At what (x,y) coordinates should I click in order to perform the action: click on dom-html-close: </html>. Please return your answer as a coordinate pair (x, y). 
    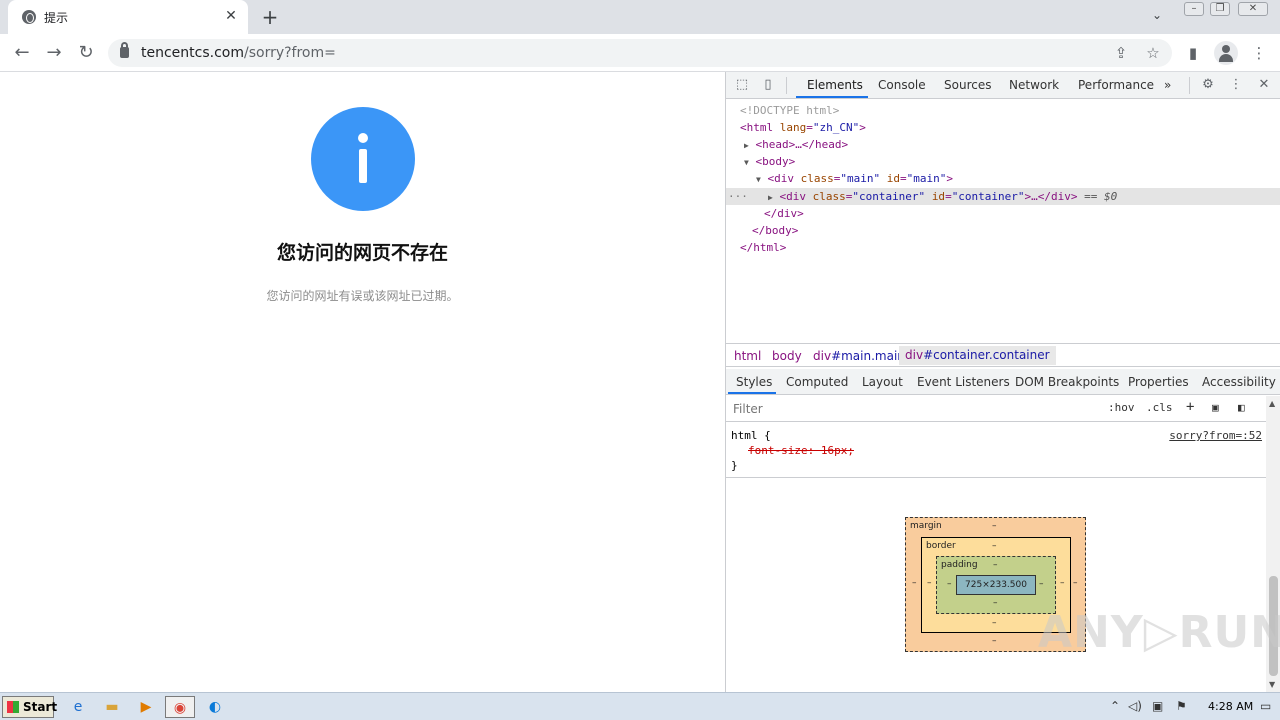
    Looking at the image, I should click on (763, 247).